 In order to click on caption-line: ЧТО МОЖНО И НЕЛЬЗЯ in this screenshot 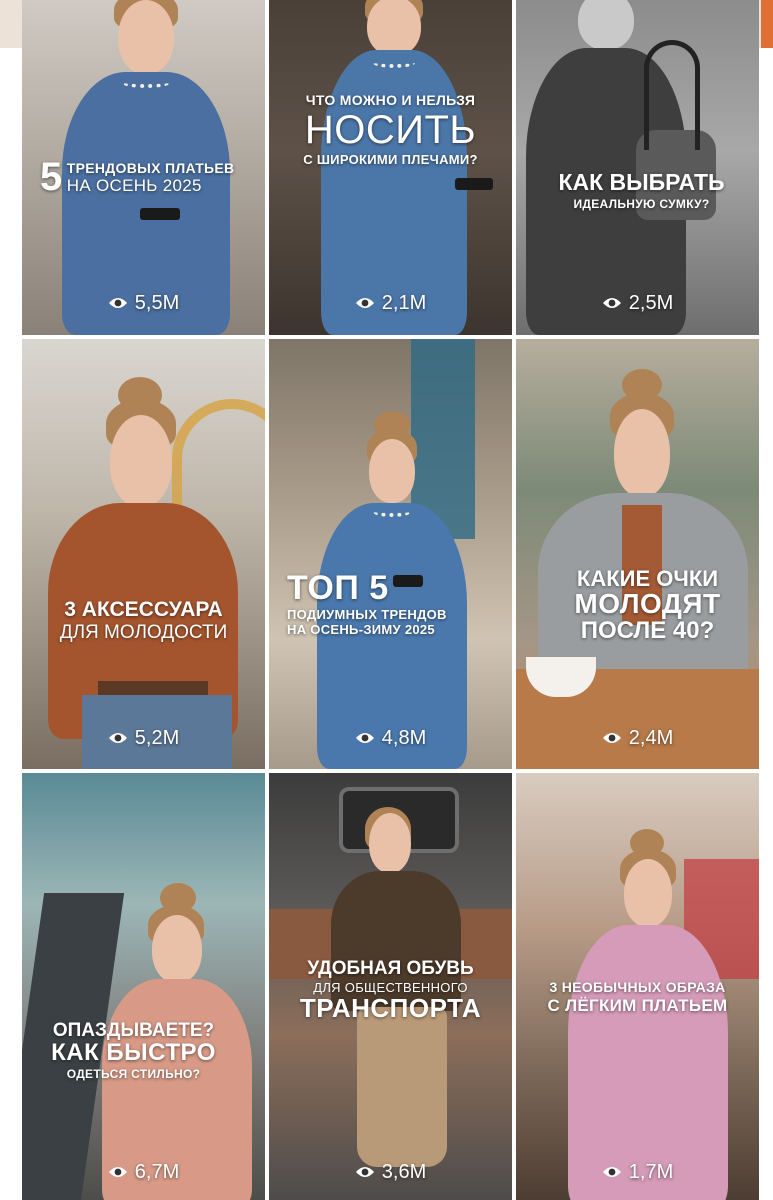, I will do `click(390, 100)`.